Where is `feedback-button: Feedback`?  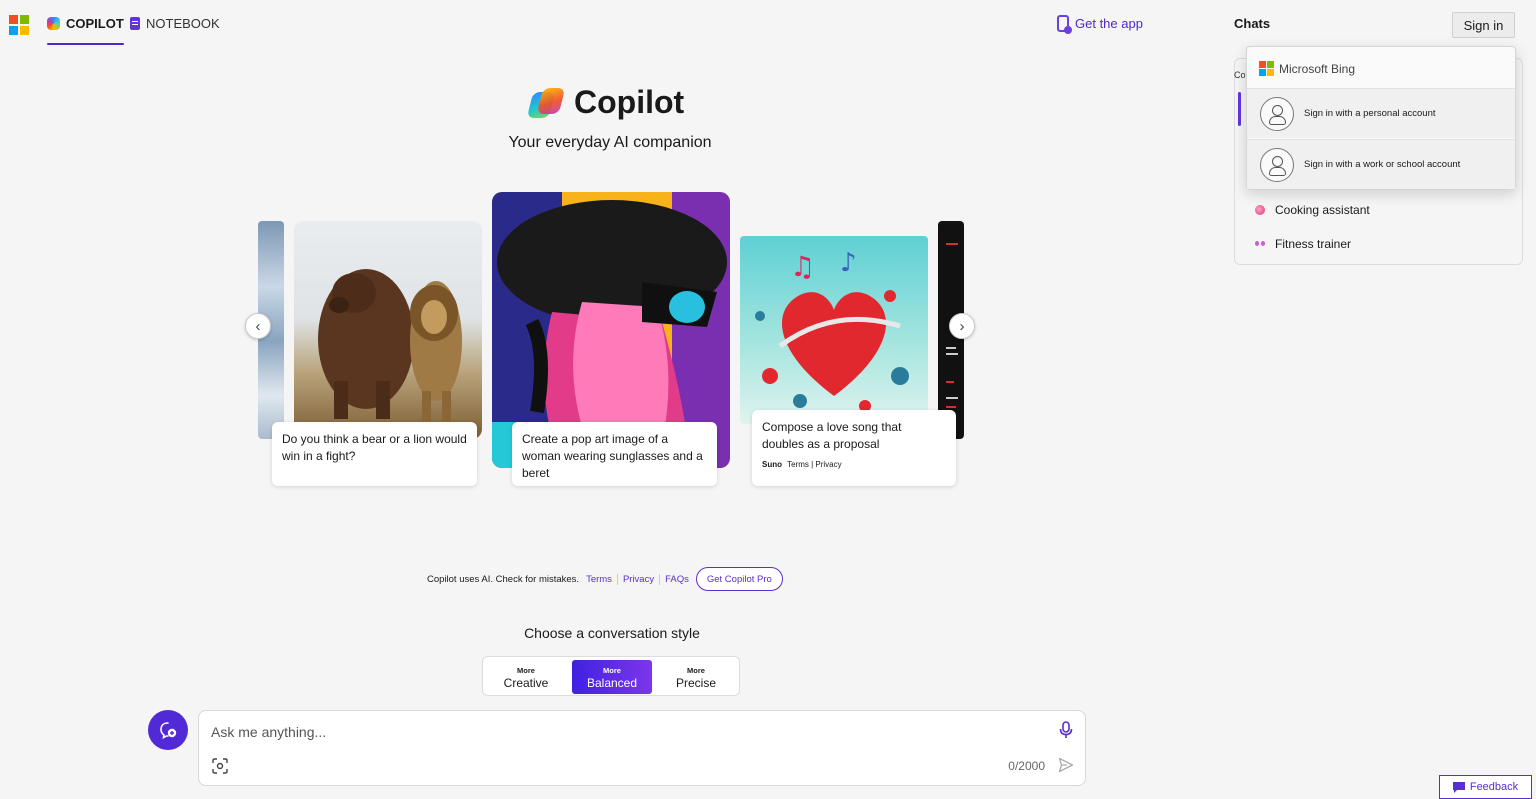
feedback-button: Feedback is located at coordinates (1485, 787).